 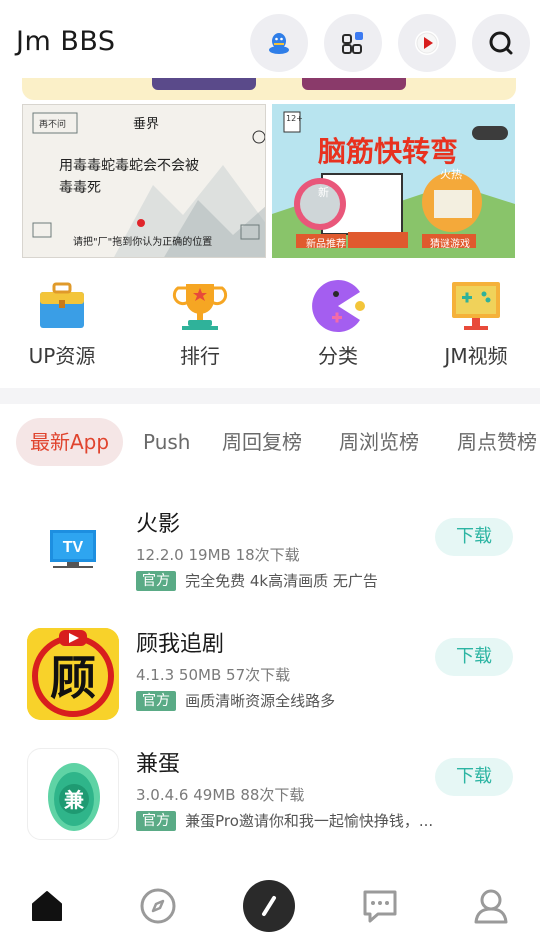 I want to click on app-meta: 12.2.0 19MB 18次下载, so click(x=218, y=555).